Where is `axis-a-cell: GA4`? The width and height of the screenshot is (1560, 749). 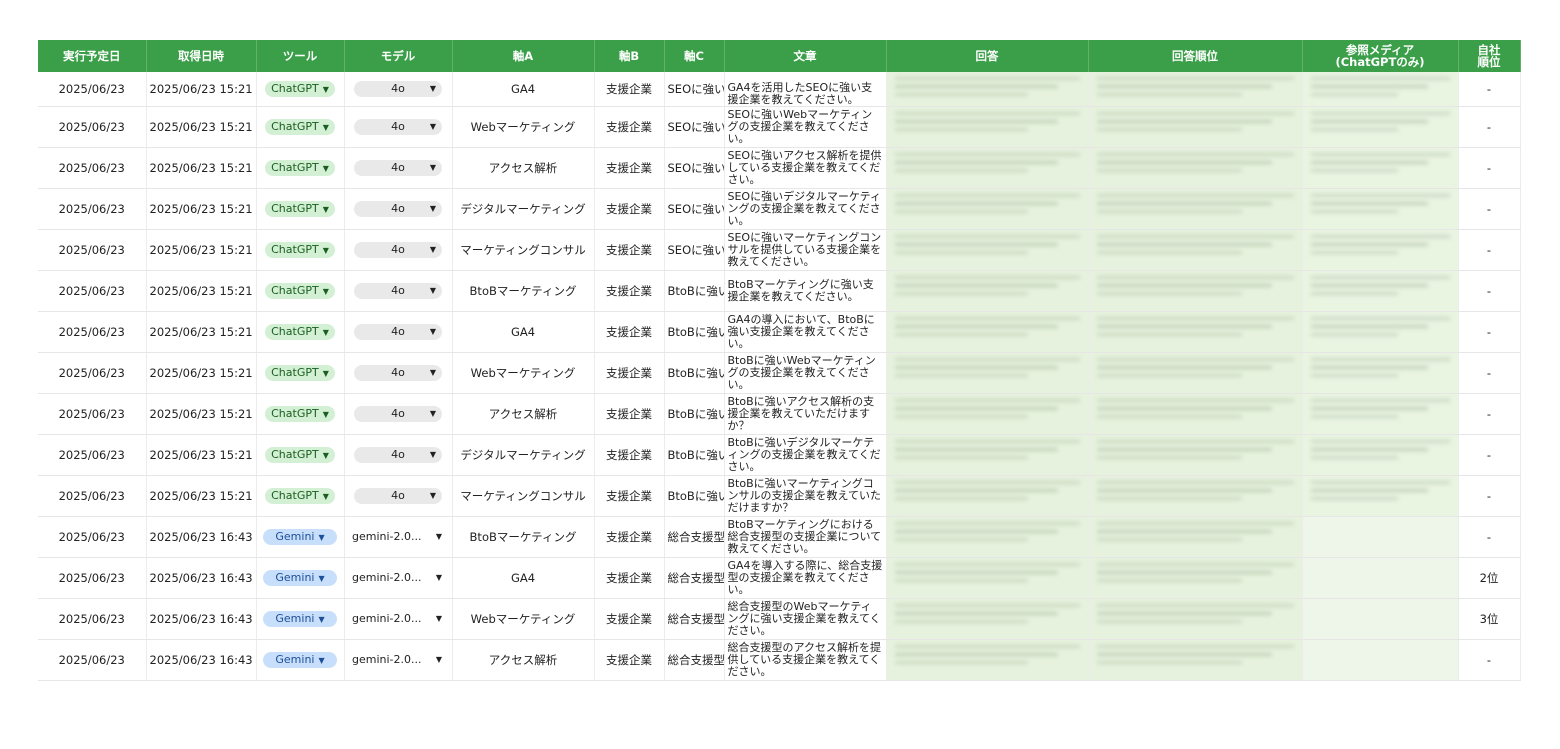 axis-a-cell: GA4 is located at coordinates (523, 332).